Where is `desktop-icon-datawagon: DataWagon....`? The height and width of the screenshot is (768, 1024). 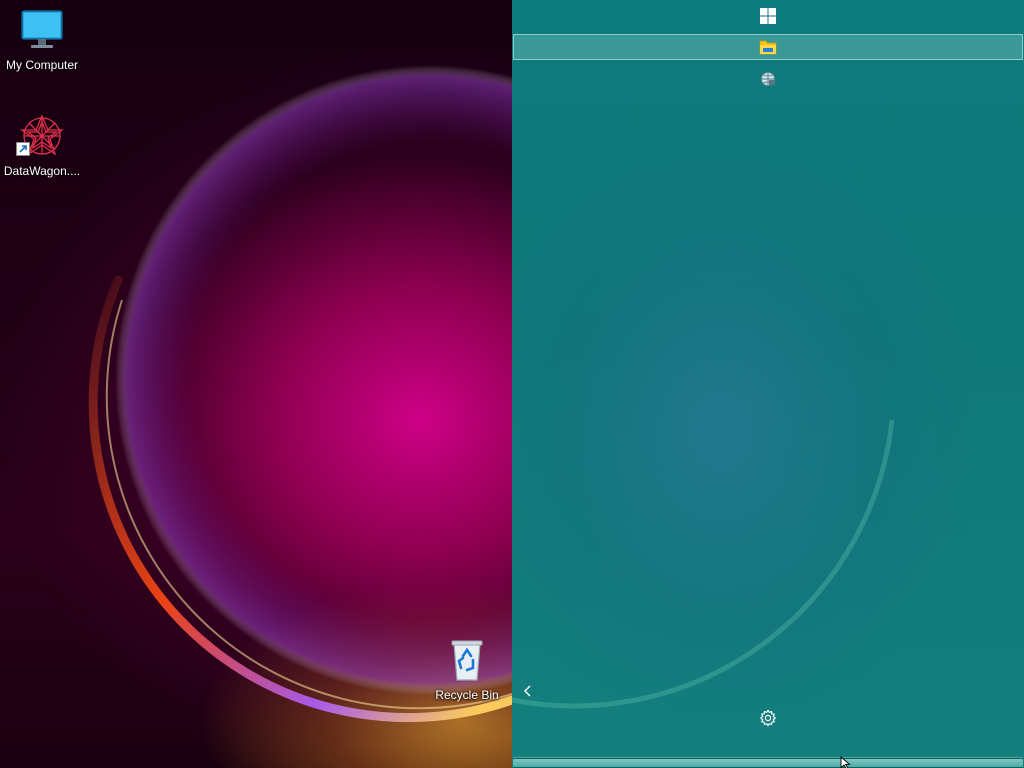 desktop-icon-datawagon: DataWagon.... is located at coordinates (42, 145).